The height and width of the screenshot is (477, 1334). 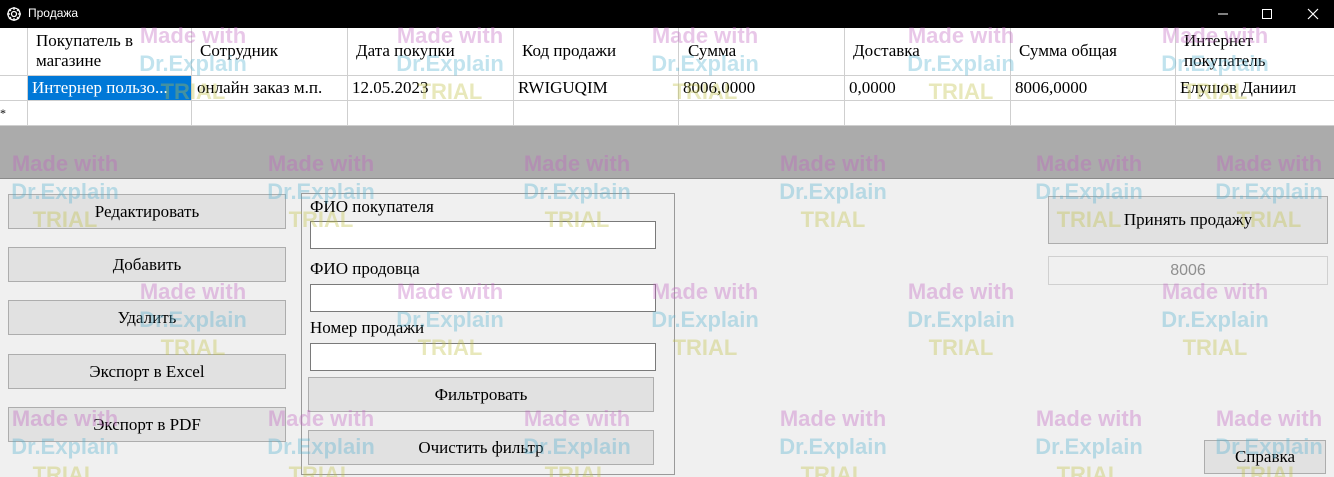 What do you see at coordinates (147, 264) in the screenshot?
I see `add-button: Добавить` at bounding box center [147, 264].